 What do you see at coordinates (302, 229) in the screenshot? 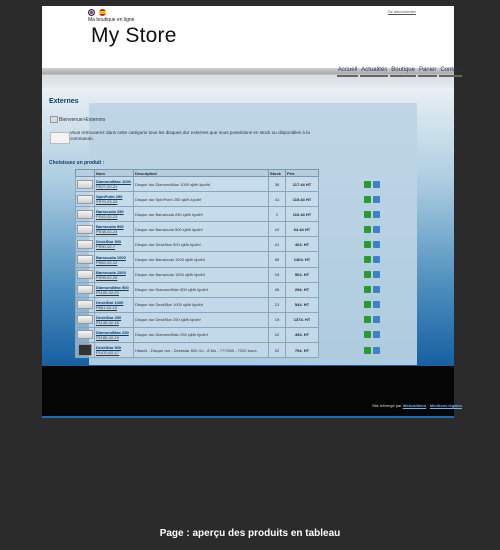
I see `product-price: 64.44 HT` at bounding box center [302, 229].